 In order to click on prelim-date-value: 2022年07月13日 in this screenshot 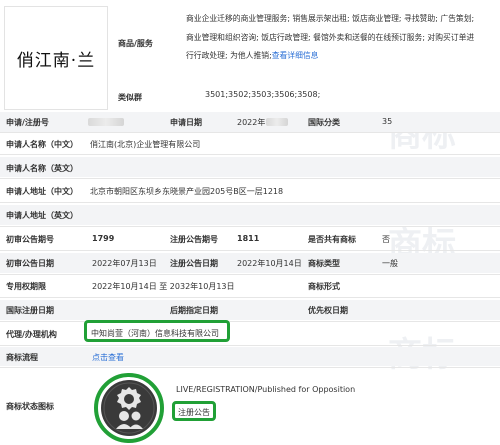, I will do `click(124, 263)`.